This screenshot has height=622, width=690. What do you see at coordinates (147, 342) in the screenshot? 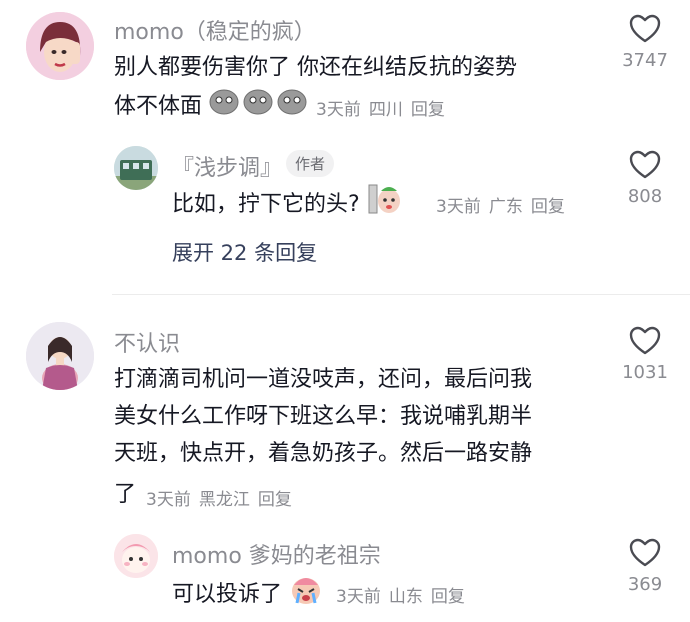
I see `comment-author: 不认识` at bounding box center [147, 342].